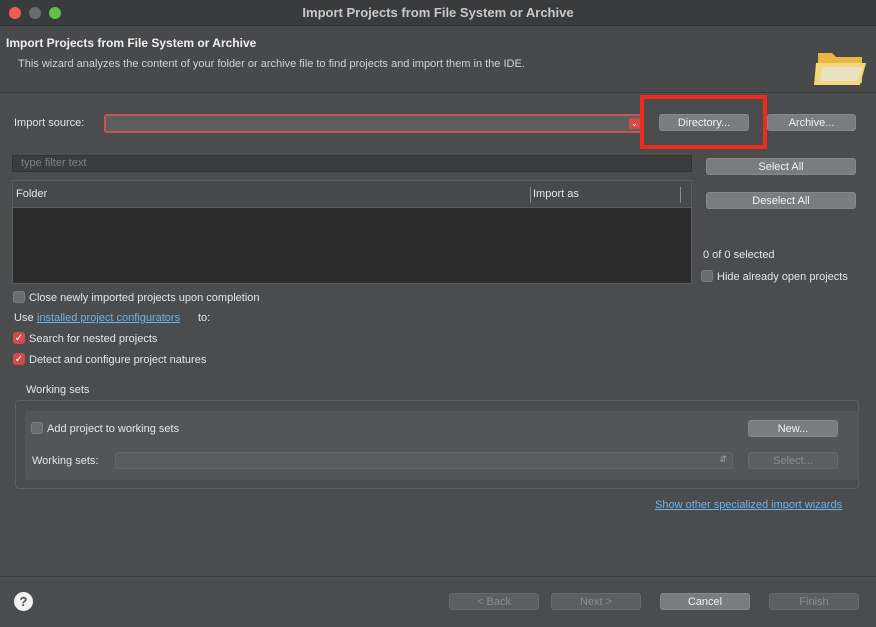 This screenshot has height=627, width=876. I want to click on use-prefix: Use, so click(24, 318).